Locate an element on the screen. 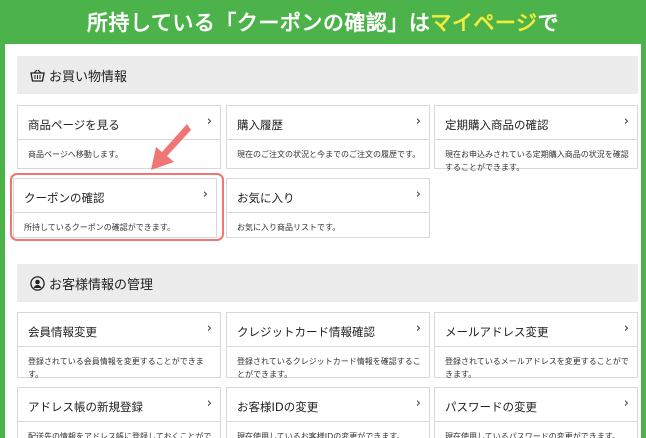 The width and height of the screenshot is (646, 438). card-title-row: クレジットカード情報確認 › is located at coordinates (328, 330).